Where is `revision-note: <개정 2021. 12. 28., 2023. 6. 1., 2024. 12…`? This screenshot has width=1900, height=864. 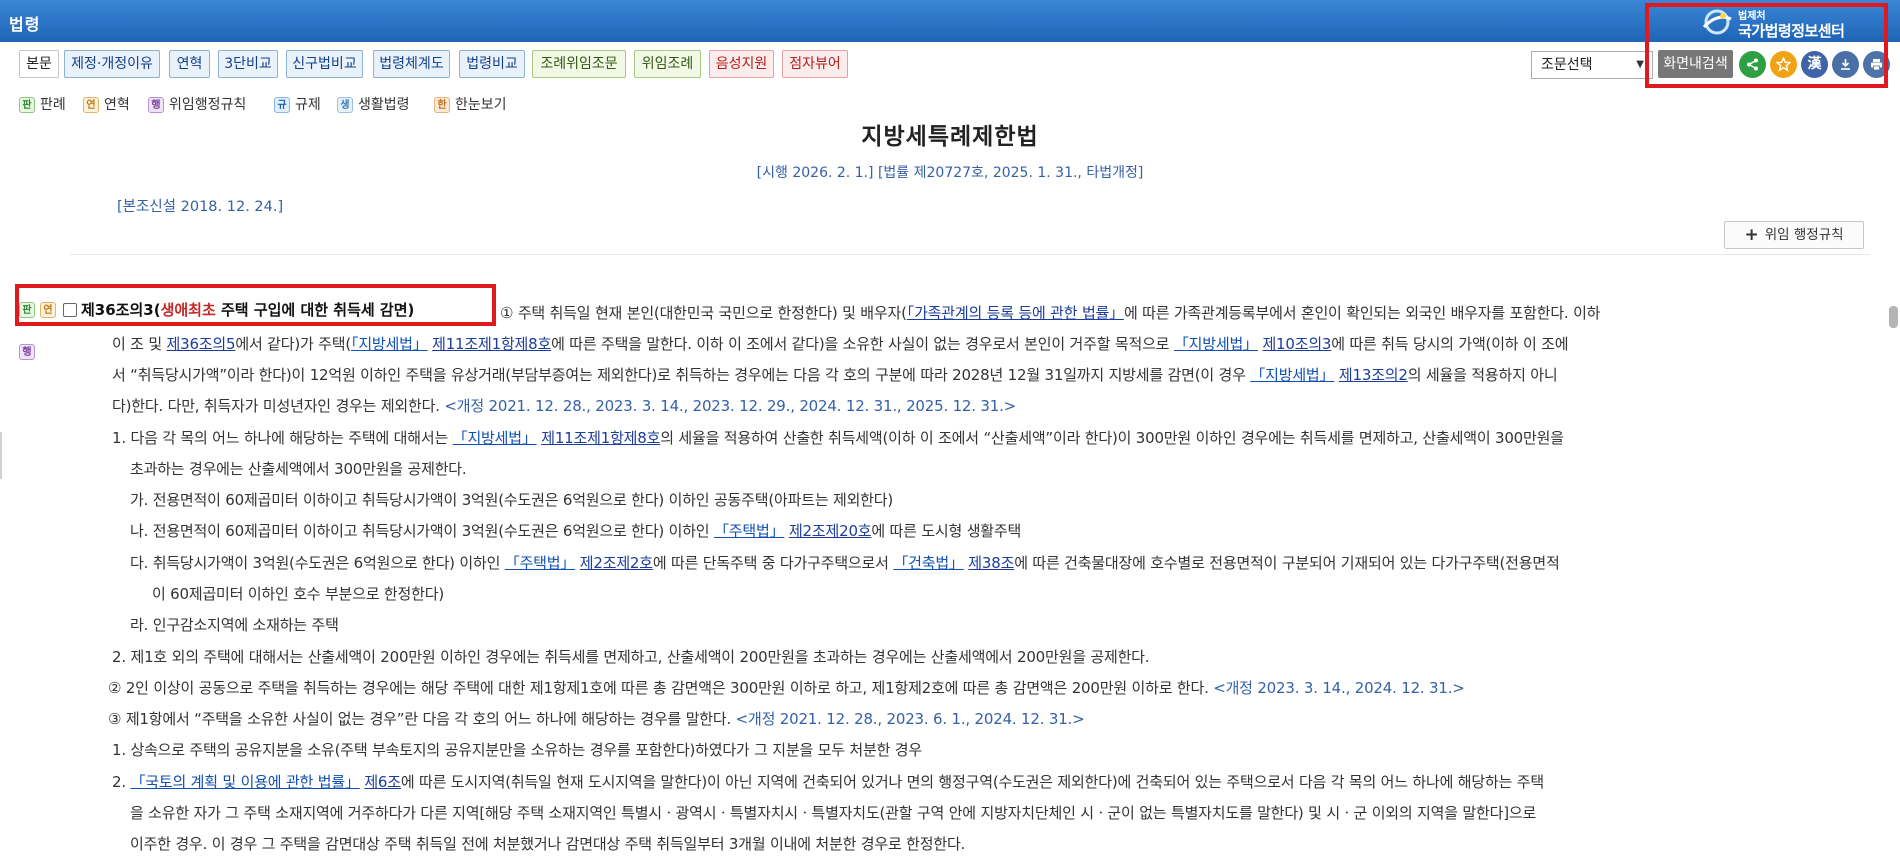
revision-note: <개정 2021. 12. 28., 2023. 6. 1., 2024. 12… is located at coordinates (910, 719).